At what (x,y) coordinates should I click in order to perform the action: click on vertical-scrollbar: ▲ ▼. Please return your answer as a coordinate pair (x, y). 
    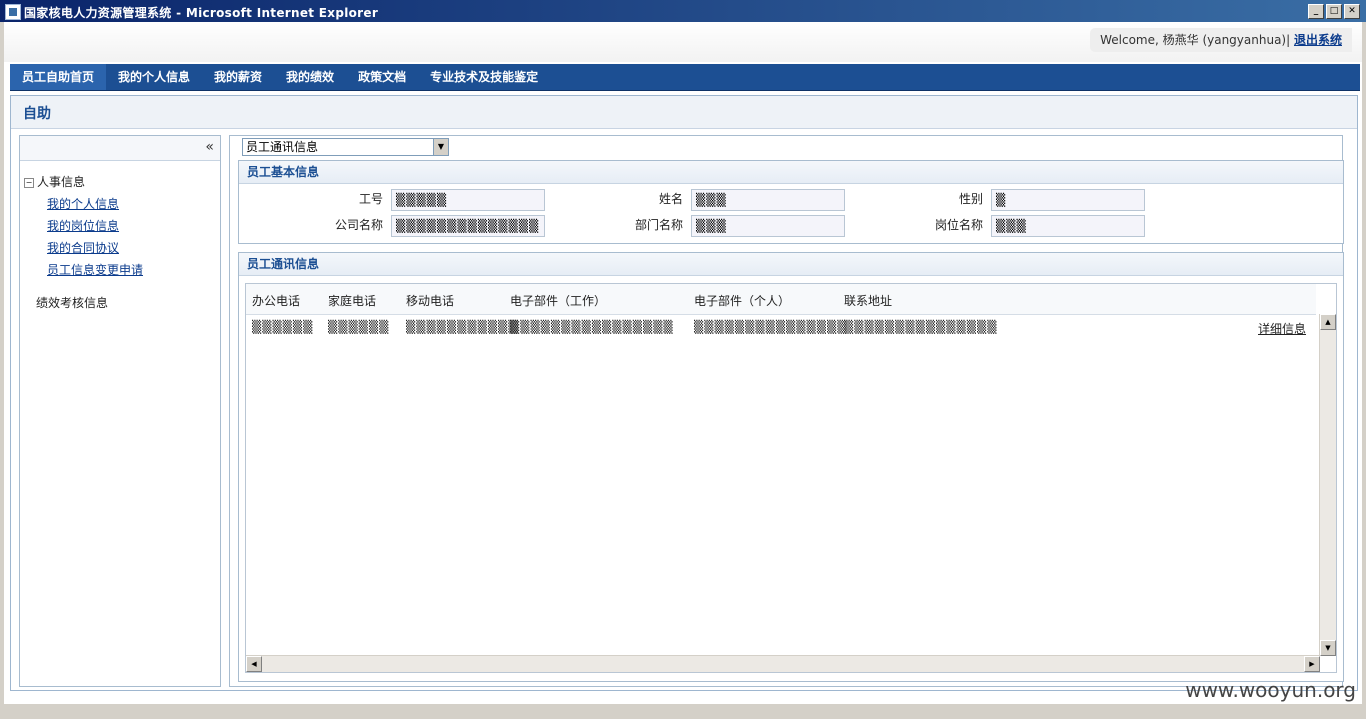
    Looking at the image, I should click on (1327, 485).